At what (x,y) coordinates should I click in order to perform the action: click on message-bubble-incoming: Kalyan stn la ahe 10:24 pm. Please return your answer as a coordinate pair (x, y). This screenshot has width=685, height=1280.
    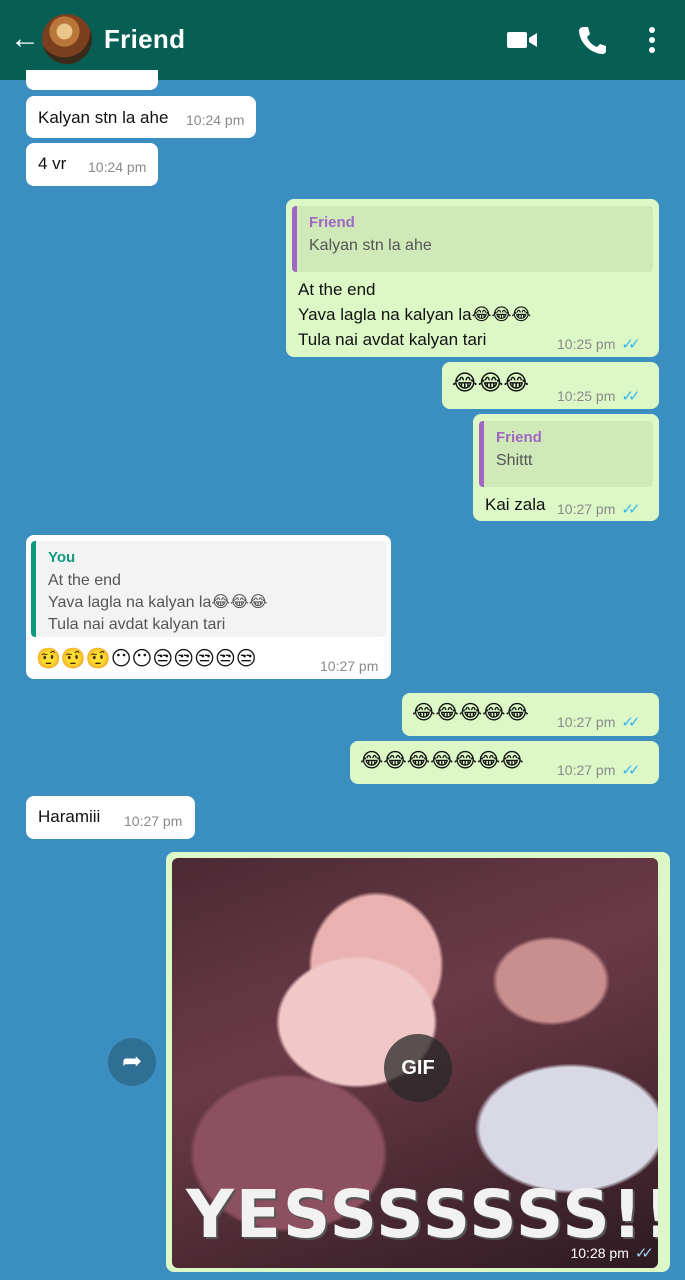
    Looking at the image, I should click on (141, 117).